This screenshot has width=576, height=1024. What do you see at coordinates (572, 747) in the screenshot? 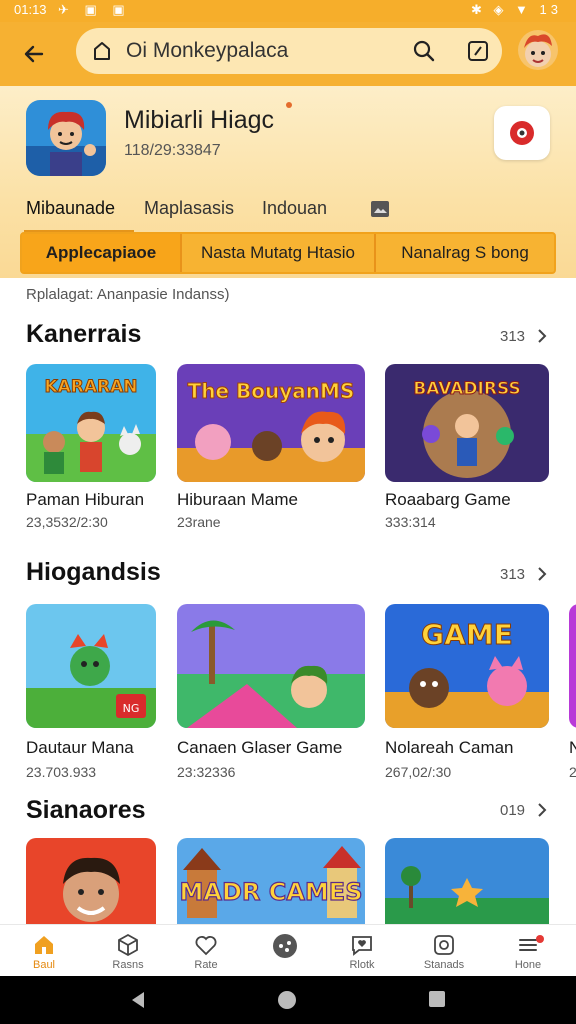
I see `card-title: N` at bounding box center [572, 747].